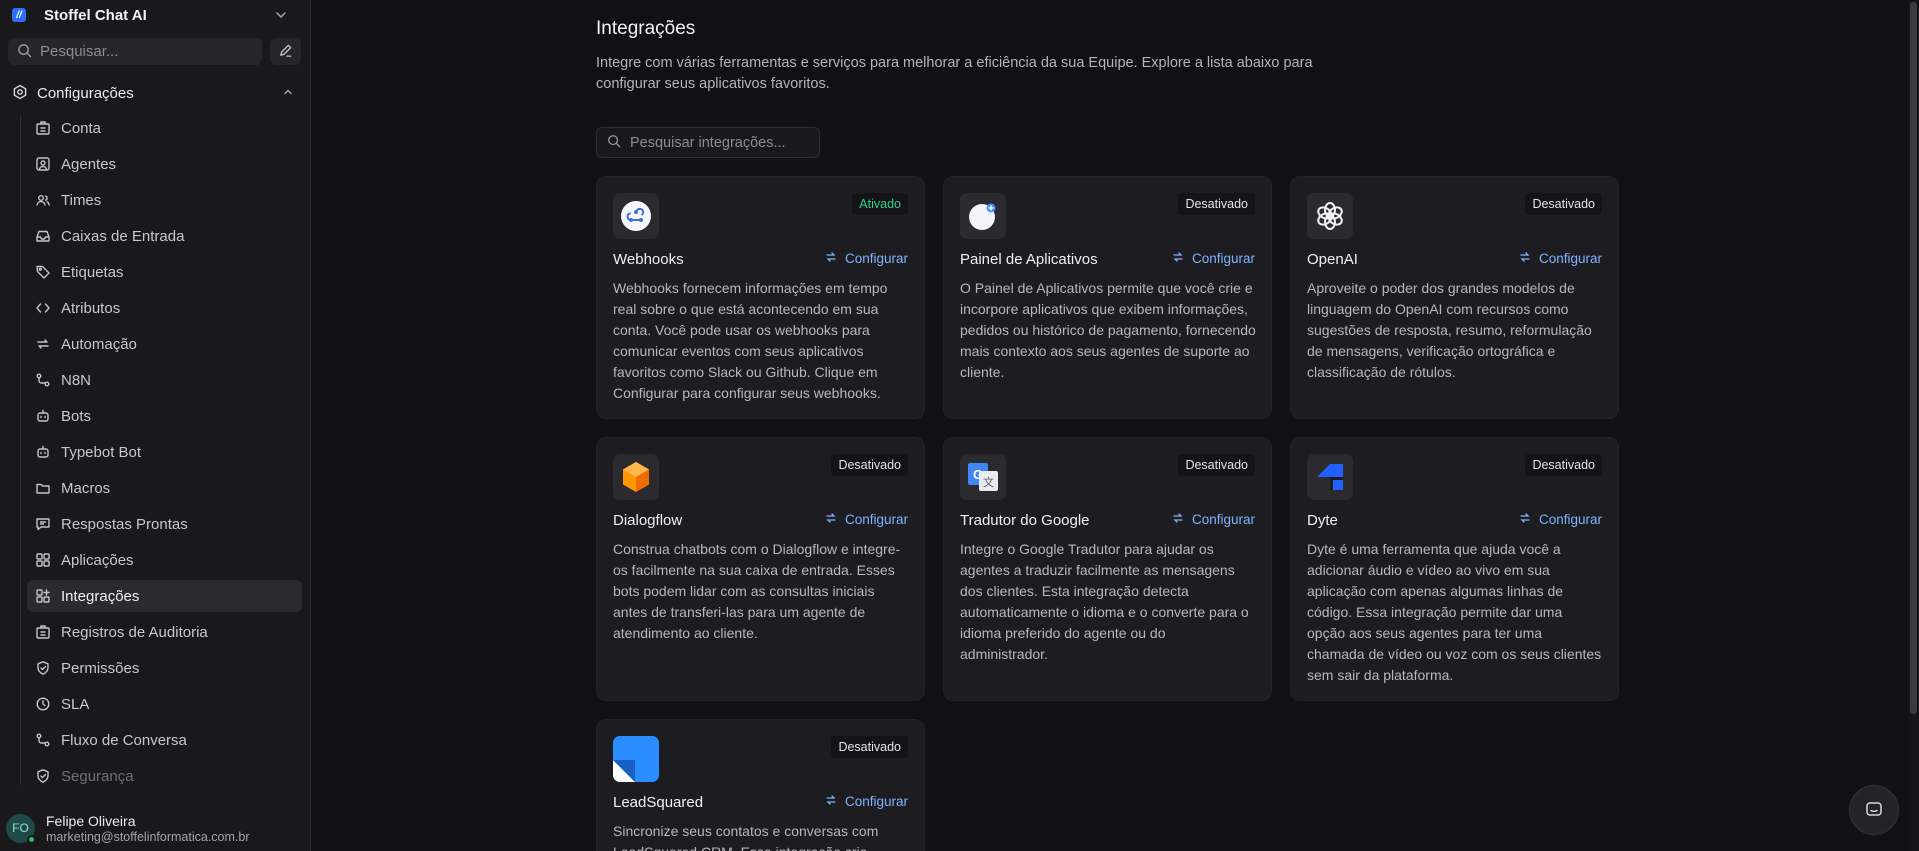  I want to click on sidebar-item-14: Registros de Auditoria, so click(164, 632).